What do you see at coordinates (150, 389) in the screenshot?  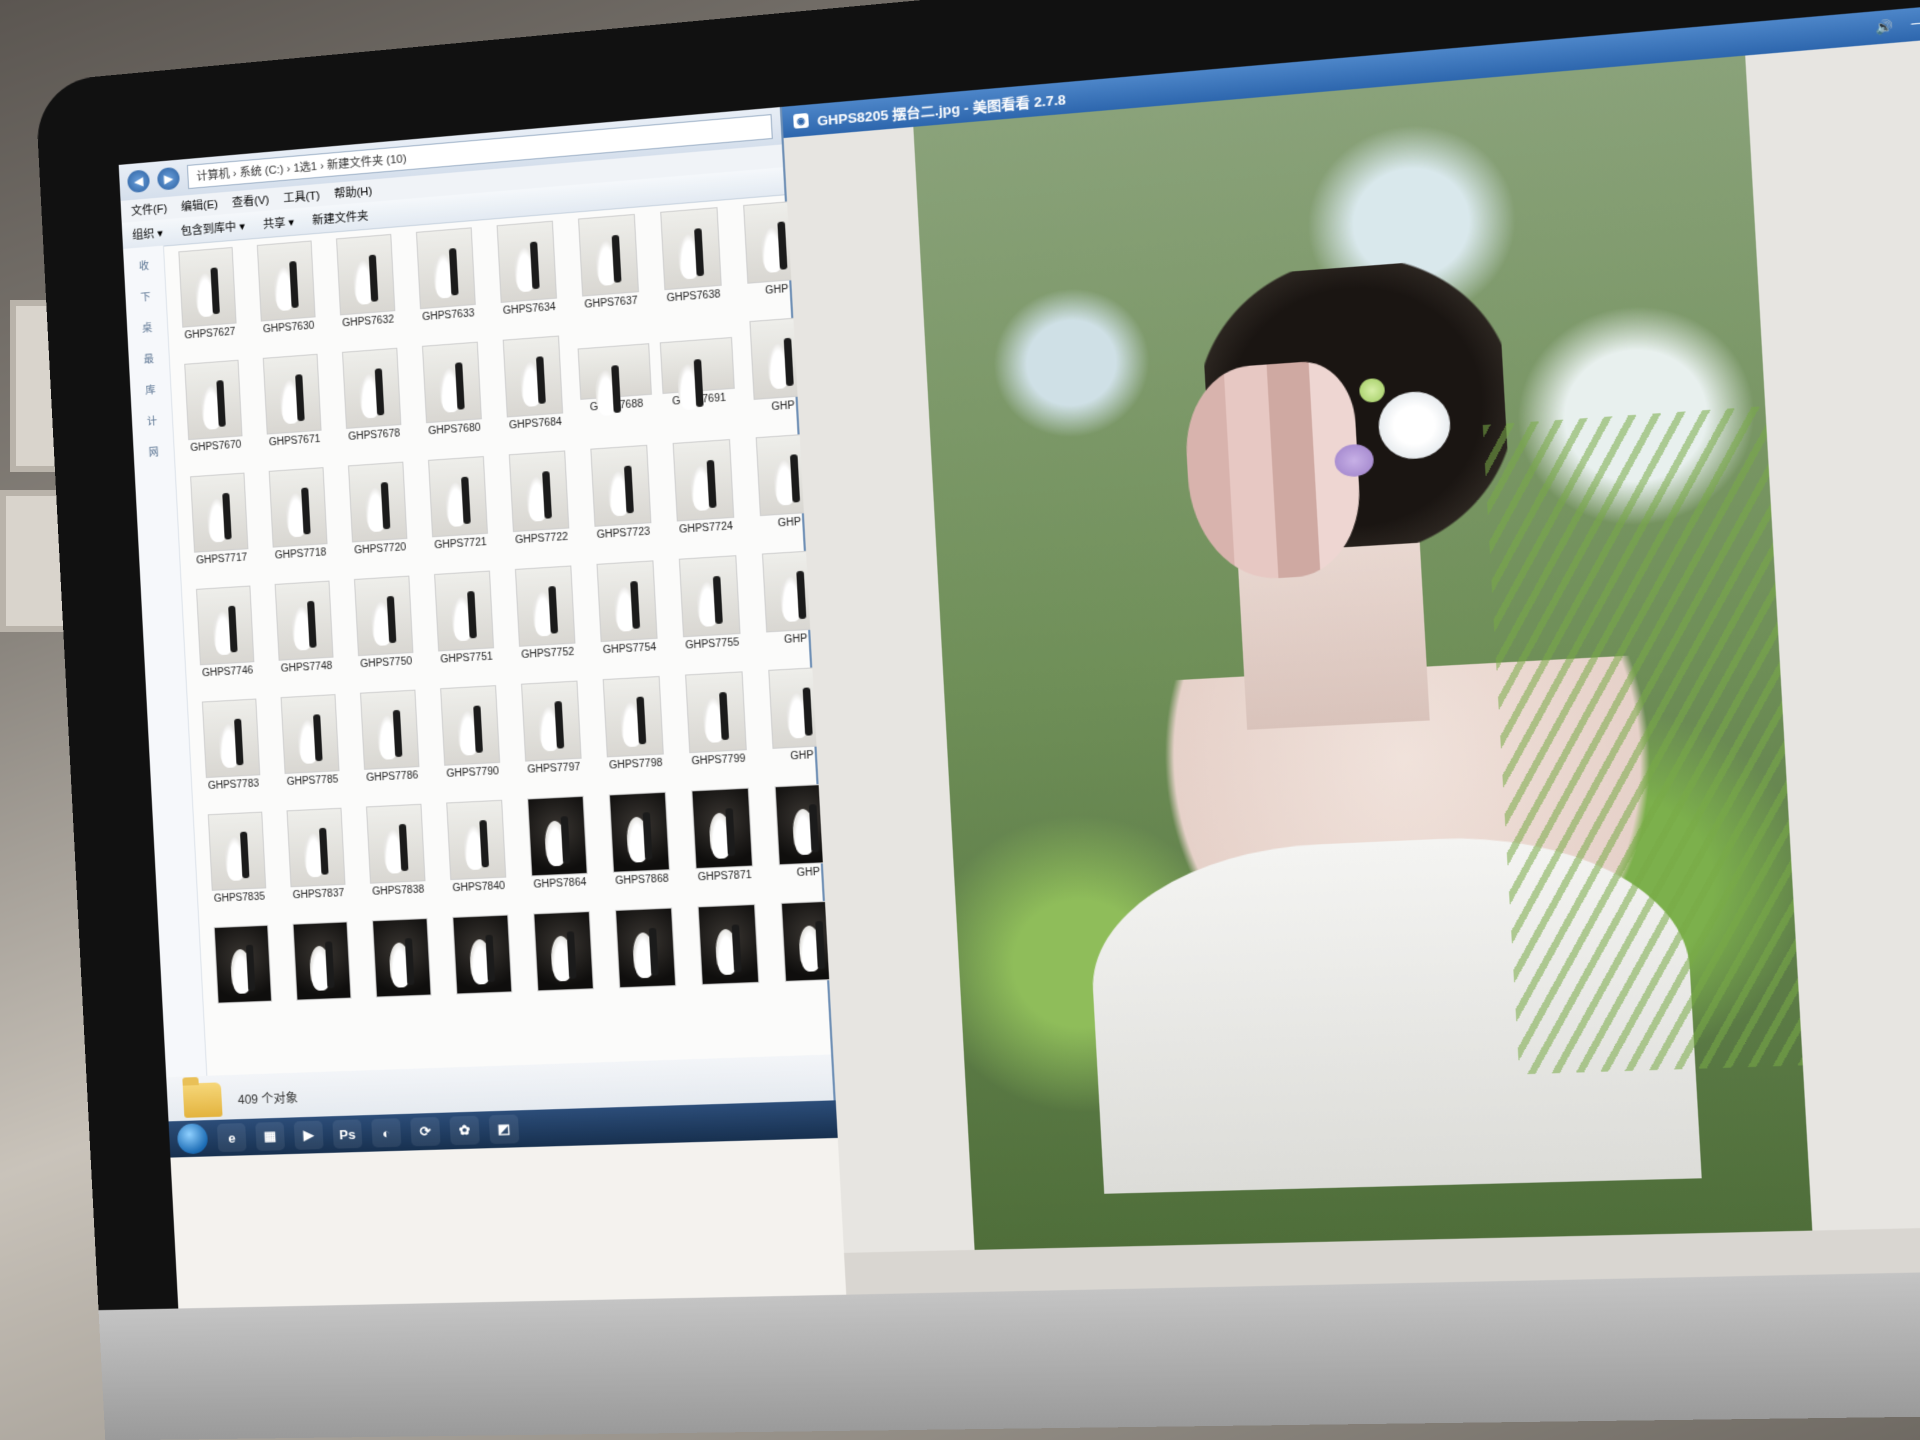 I see `nav-item: 库` at bounding box center [150, 389].